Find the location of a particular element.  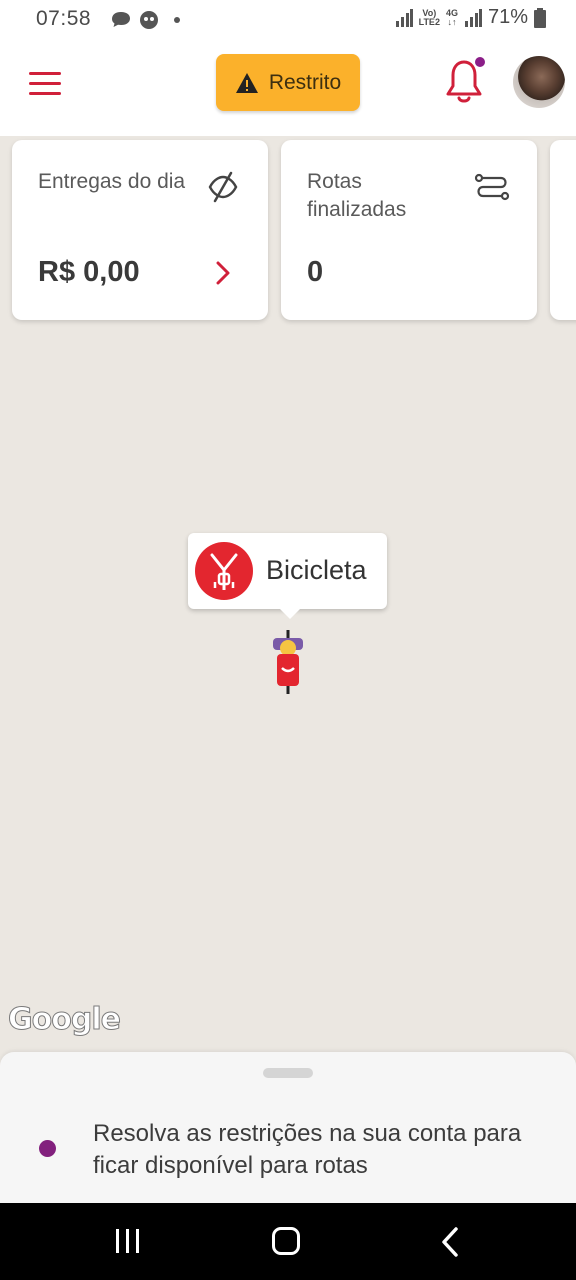

app-notification-icon is located at coordinates (149, 20).